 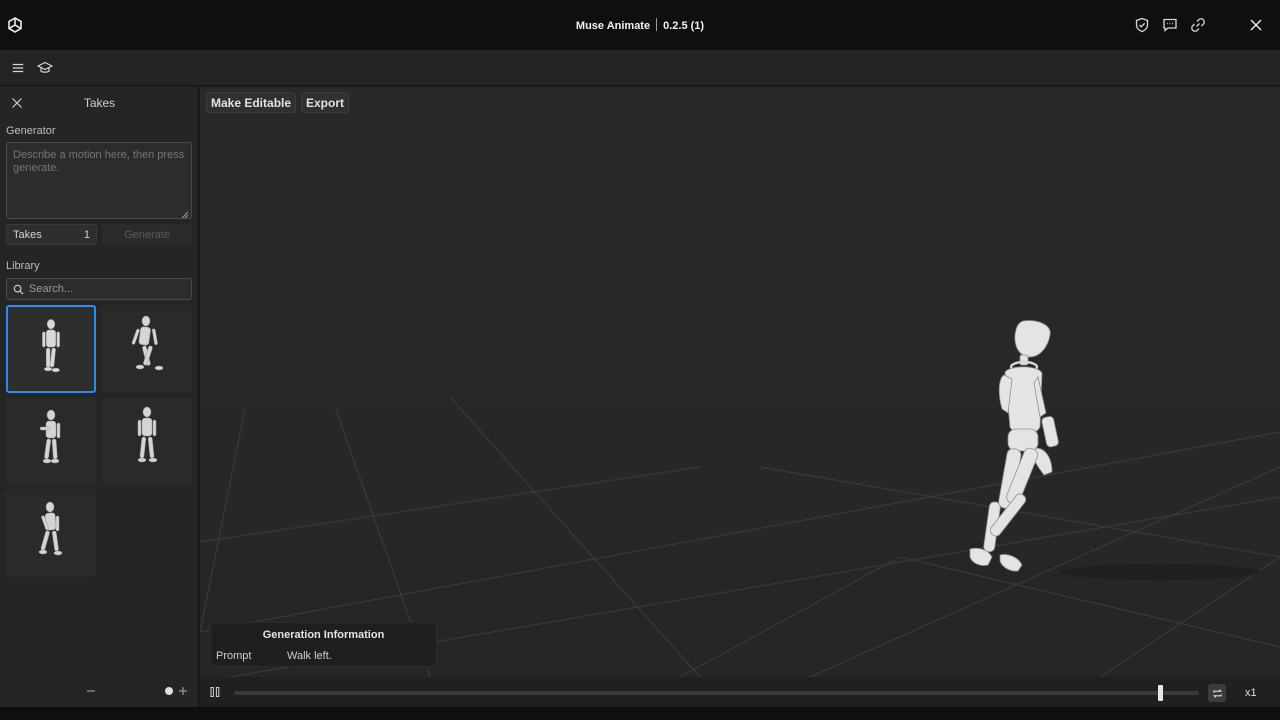 What do you see at coordinates (51, 234) in the screenshot?
I see `takes-count-field: Takes 1` at bounding box center [51, 234].